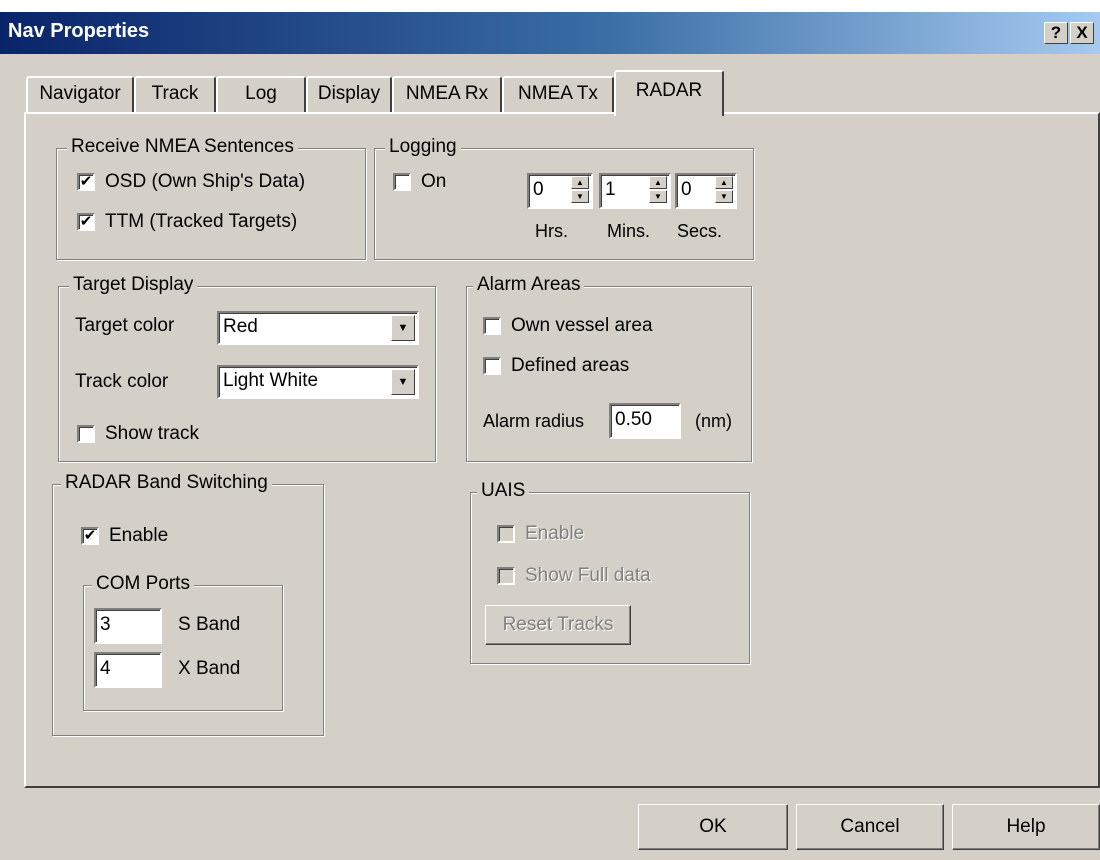 This screenshot has height=860, width=1100. What do you see at coordinates (503, 491) in the screenshot?
I see `uais-title: UAIS` at bounding box center [503, 491].